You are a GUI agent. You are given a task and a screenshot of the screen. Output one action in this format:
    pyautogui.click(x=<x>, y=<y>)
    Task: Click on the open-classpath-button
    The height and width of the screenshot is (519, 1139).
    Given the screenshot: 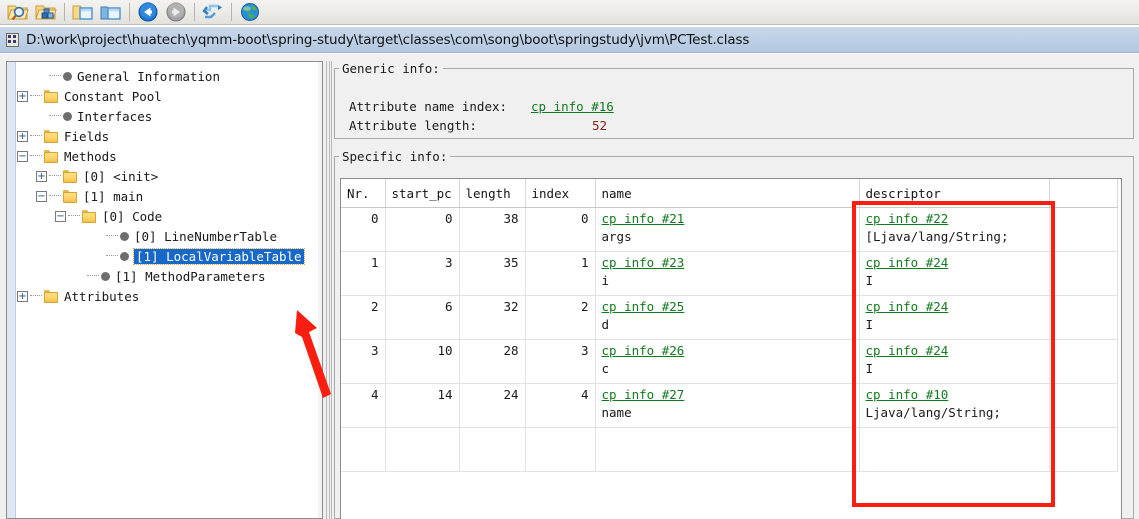 What is the action you would take?
    pyautogui.click(x=46, y=12)
    